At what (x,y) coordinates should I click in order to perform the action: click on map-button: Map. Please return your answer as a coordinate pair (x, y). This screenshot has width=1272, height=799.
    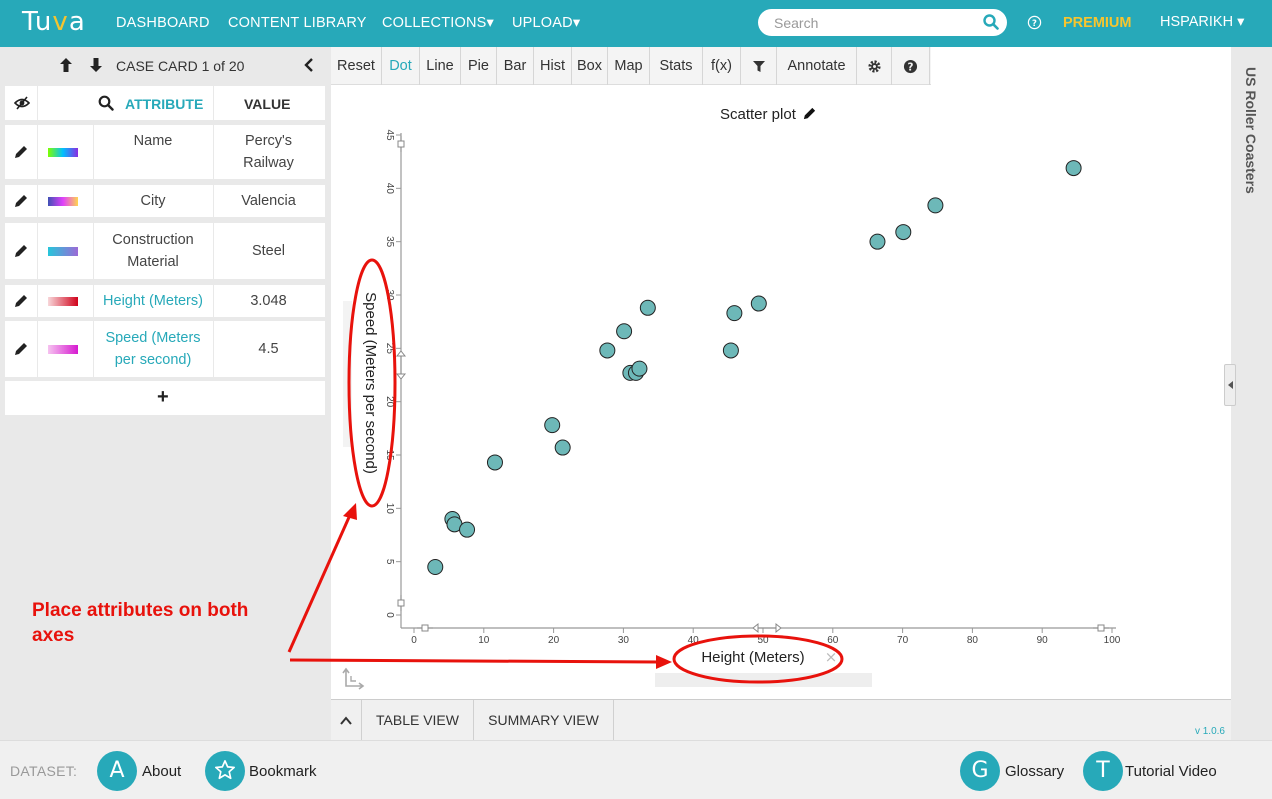
    Looking at the image, I should click on (629, 66).